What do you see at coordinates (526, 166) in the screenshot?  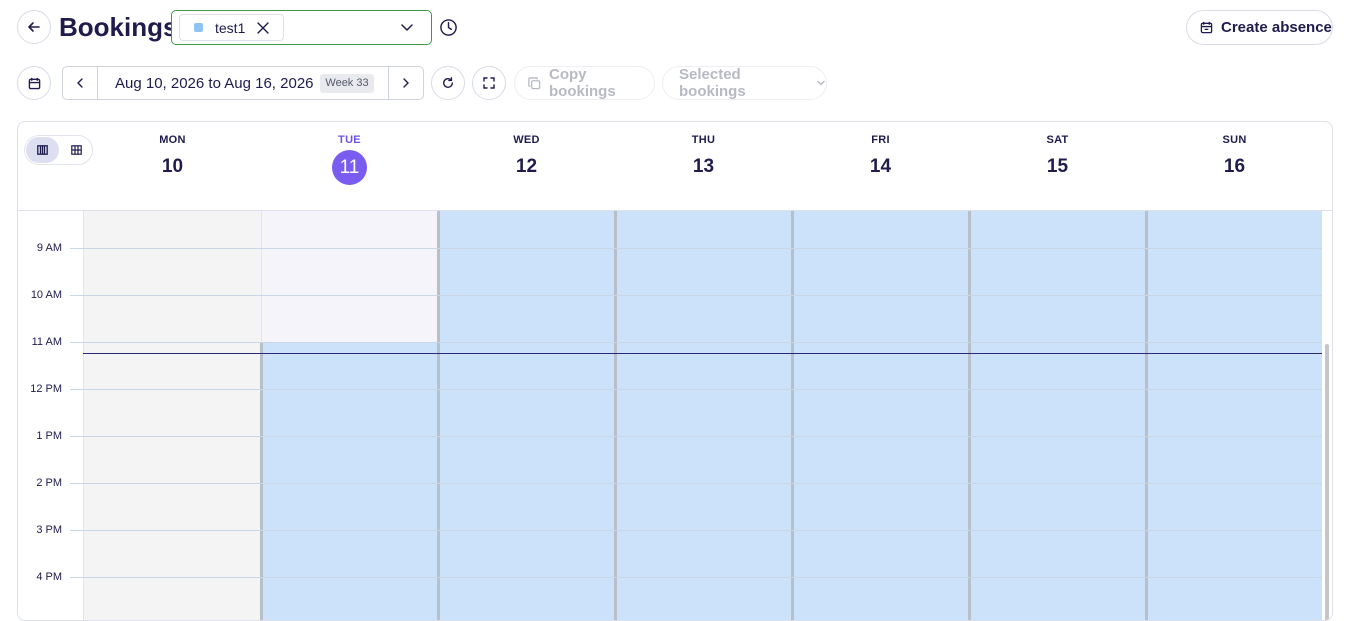 I see `day-number: 12` at bounding box center [526, 166].